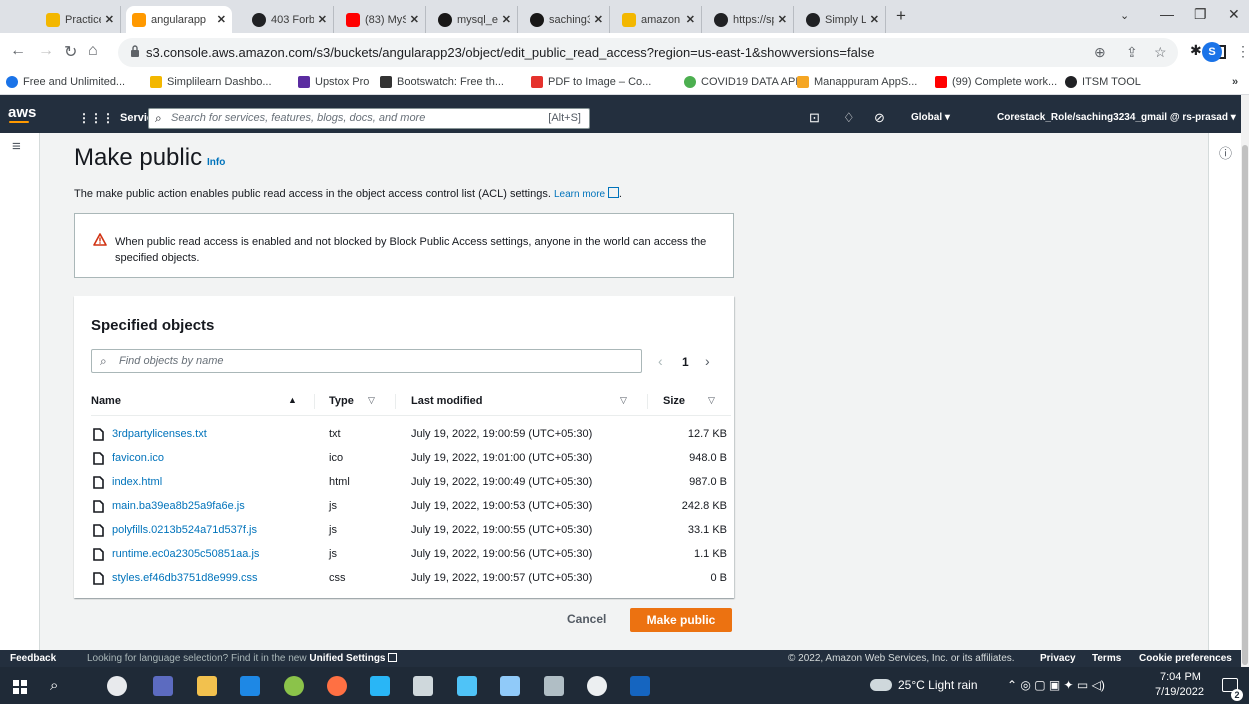 The height and width of the screenshot is (704, 1249). What do you see at coordinates (849, 118) in the screenshot?
I see `notifications-bell-icon: ♢` at bounding box center [849, 118].